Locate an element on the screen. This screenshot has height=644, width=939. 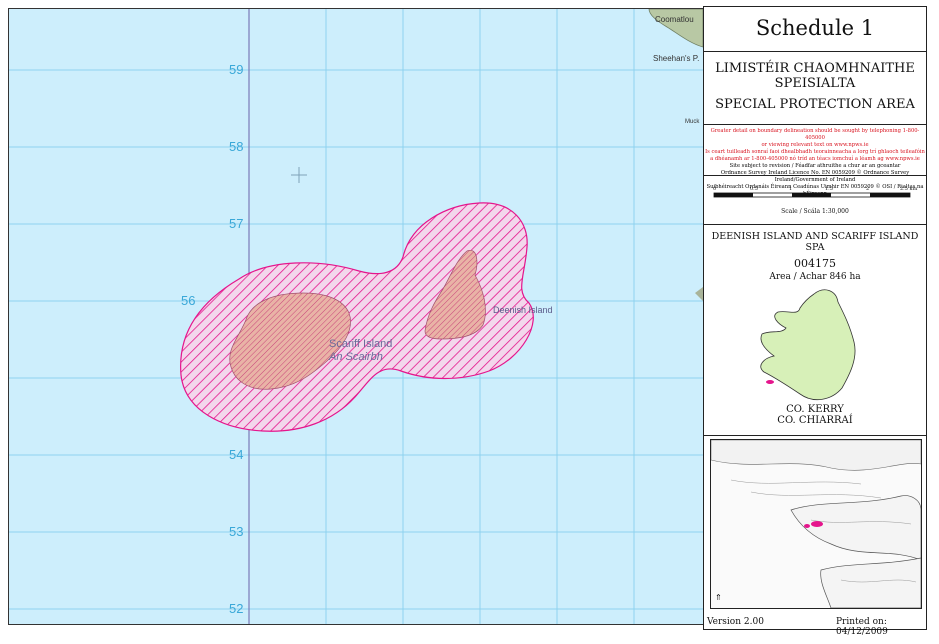
site-name: DEENISH ISLAND AND SCARIFF ISLAND SPA is located at coordinates (815, 242).